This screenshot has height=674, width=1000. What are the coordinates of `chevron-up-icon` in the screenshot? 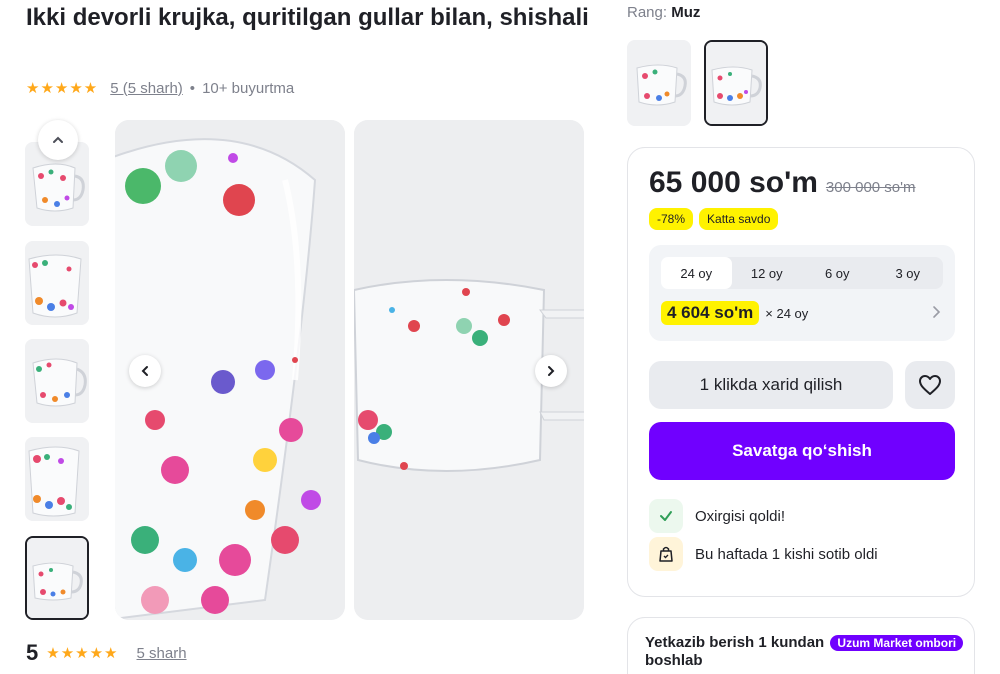 It's located at (58, 139).